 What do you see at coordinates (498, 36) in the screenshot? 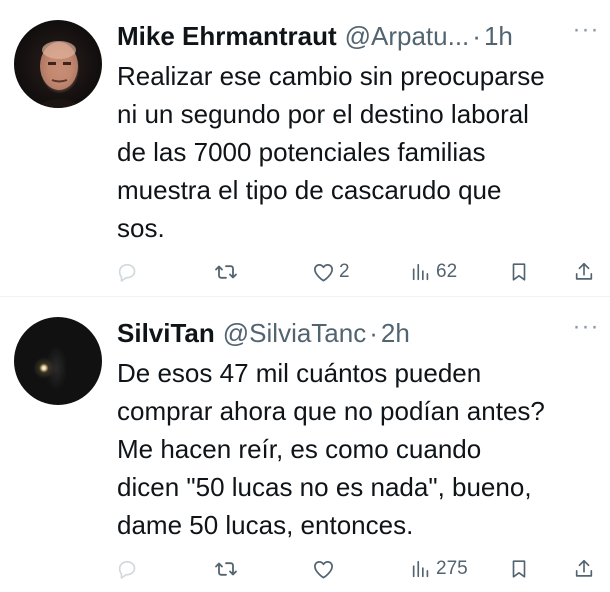
I see `timestamp: 1h` at bounding box center [498, 36].